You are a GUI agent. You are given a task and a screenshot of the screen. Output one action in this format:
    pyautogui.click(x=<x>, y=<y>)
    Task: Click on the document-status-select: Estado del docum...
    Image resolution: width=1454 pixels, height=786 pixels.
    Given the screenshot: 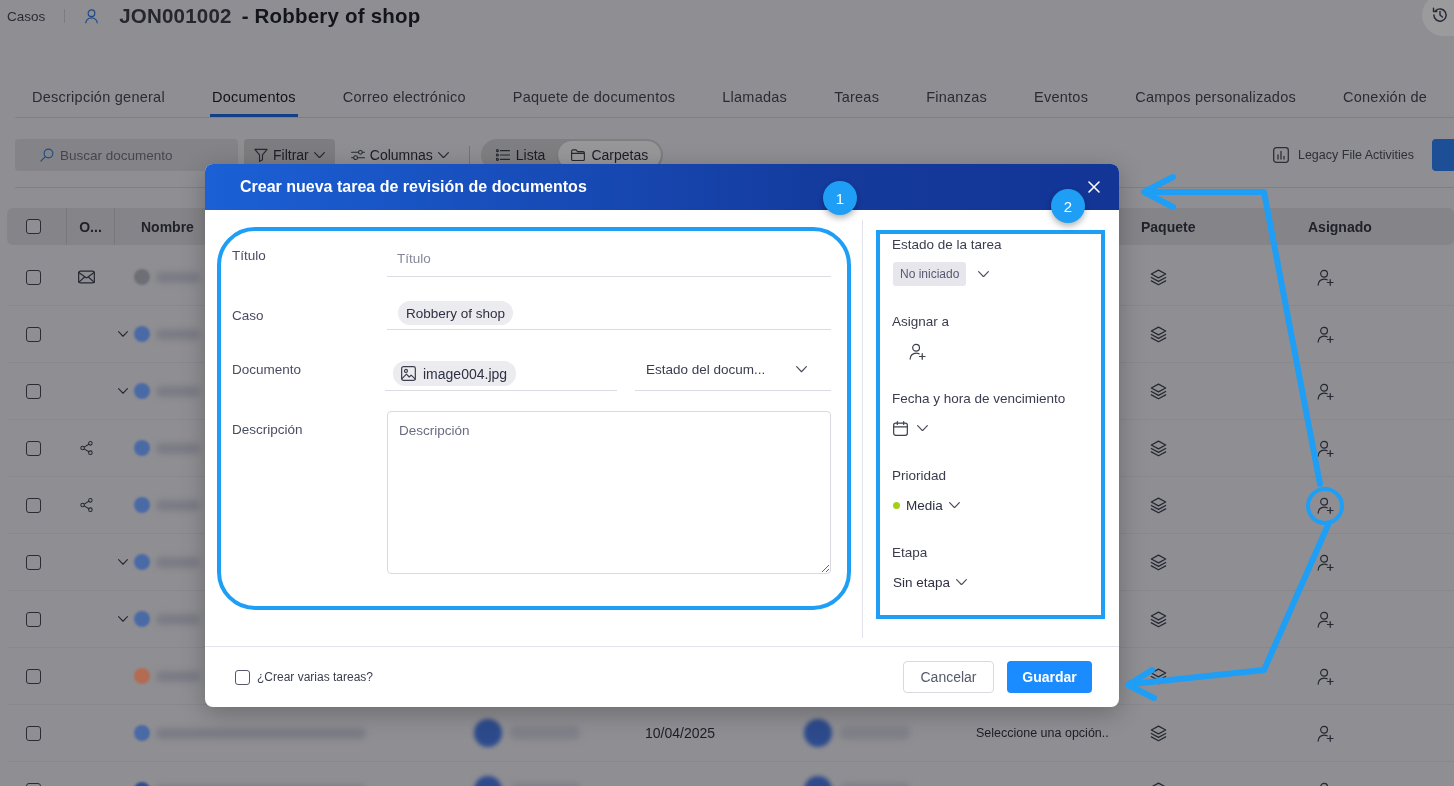 What is the action you would take?
    pyautogui.click(x=733, y=372)
    